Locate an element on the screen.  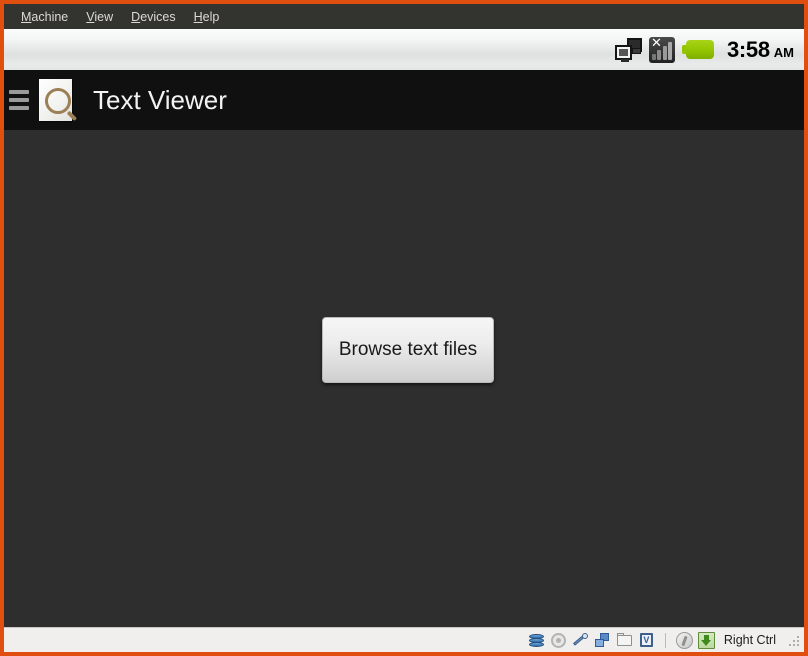
menu-mnemonic: D is located at coordinates (136, 16).